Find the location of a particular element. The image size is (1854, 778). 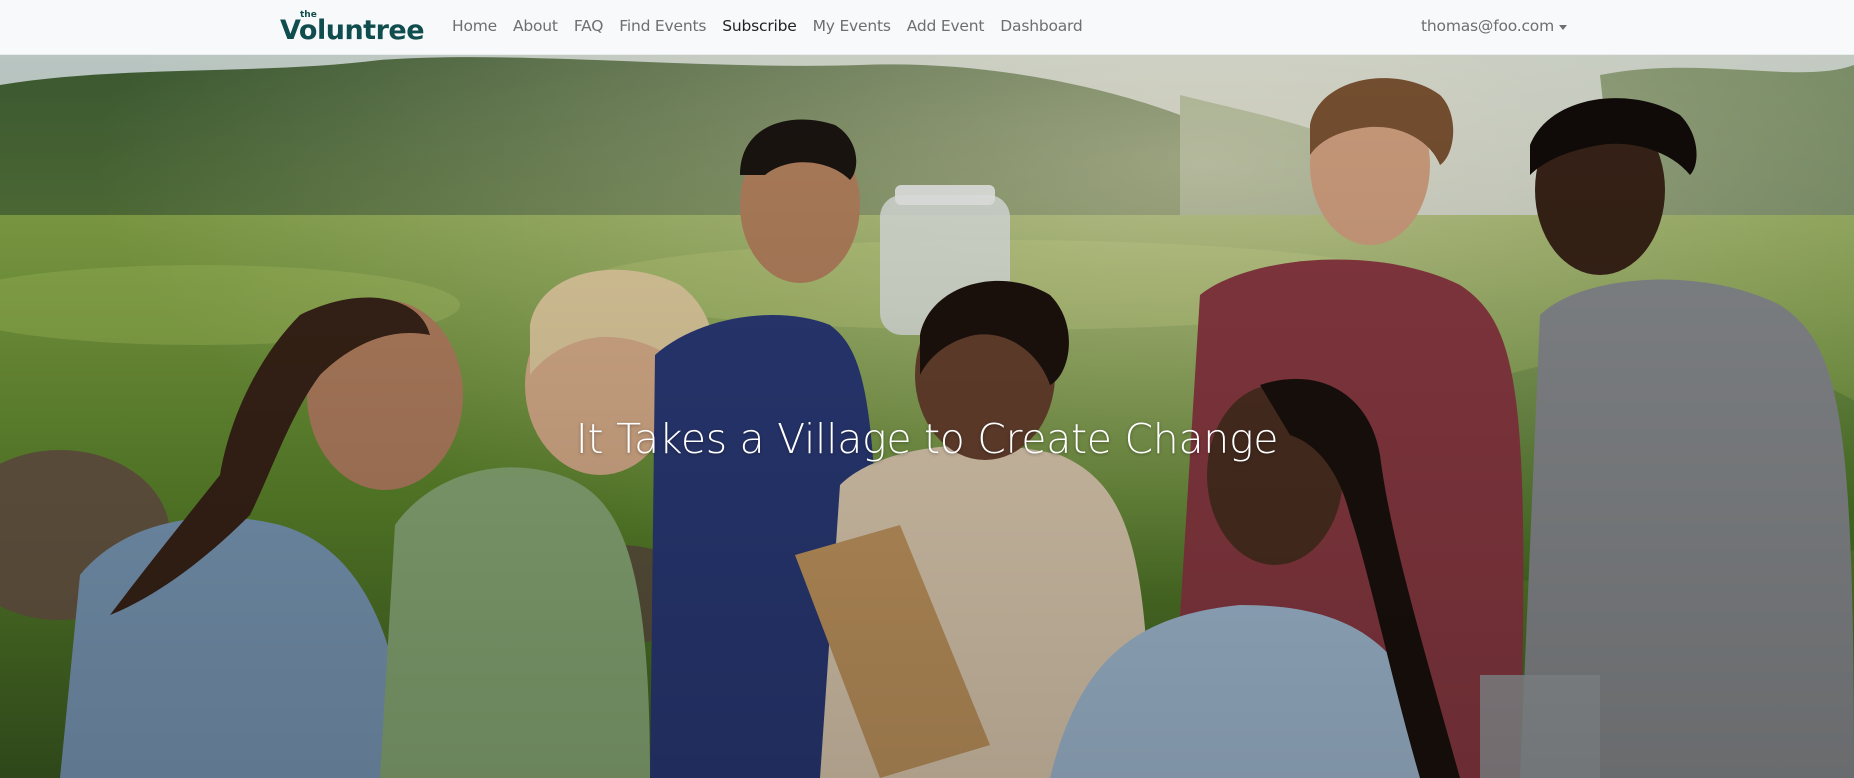

hero-title: It Takes a Village to Create Change is located at coordinates (927, 439).